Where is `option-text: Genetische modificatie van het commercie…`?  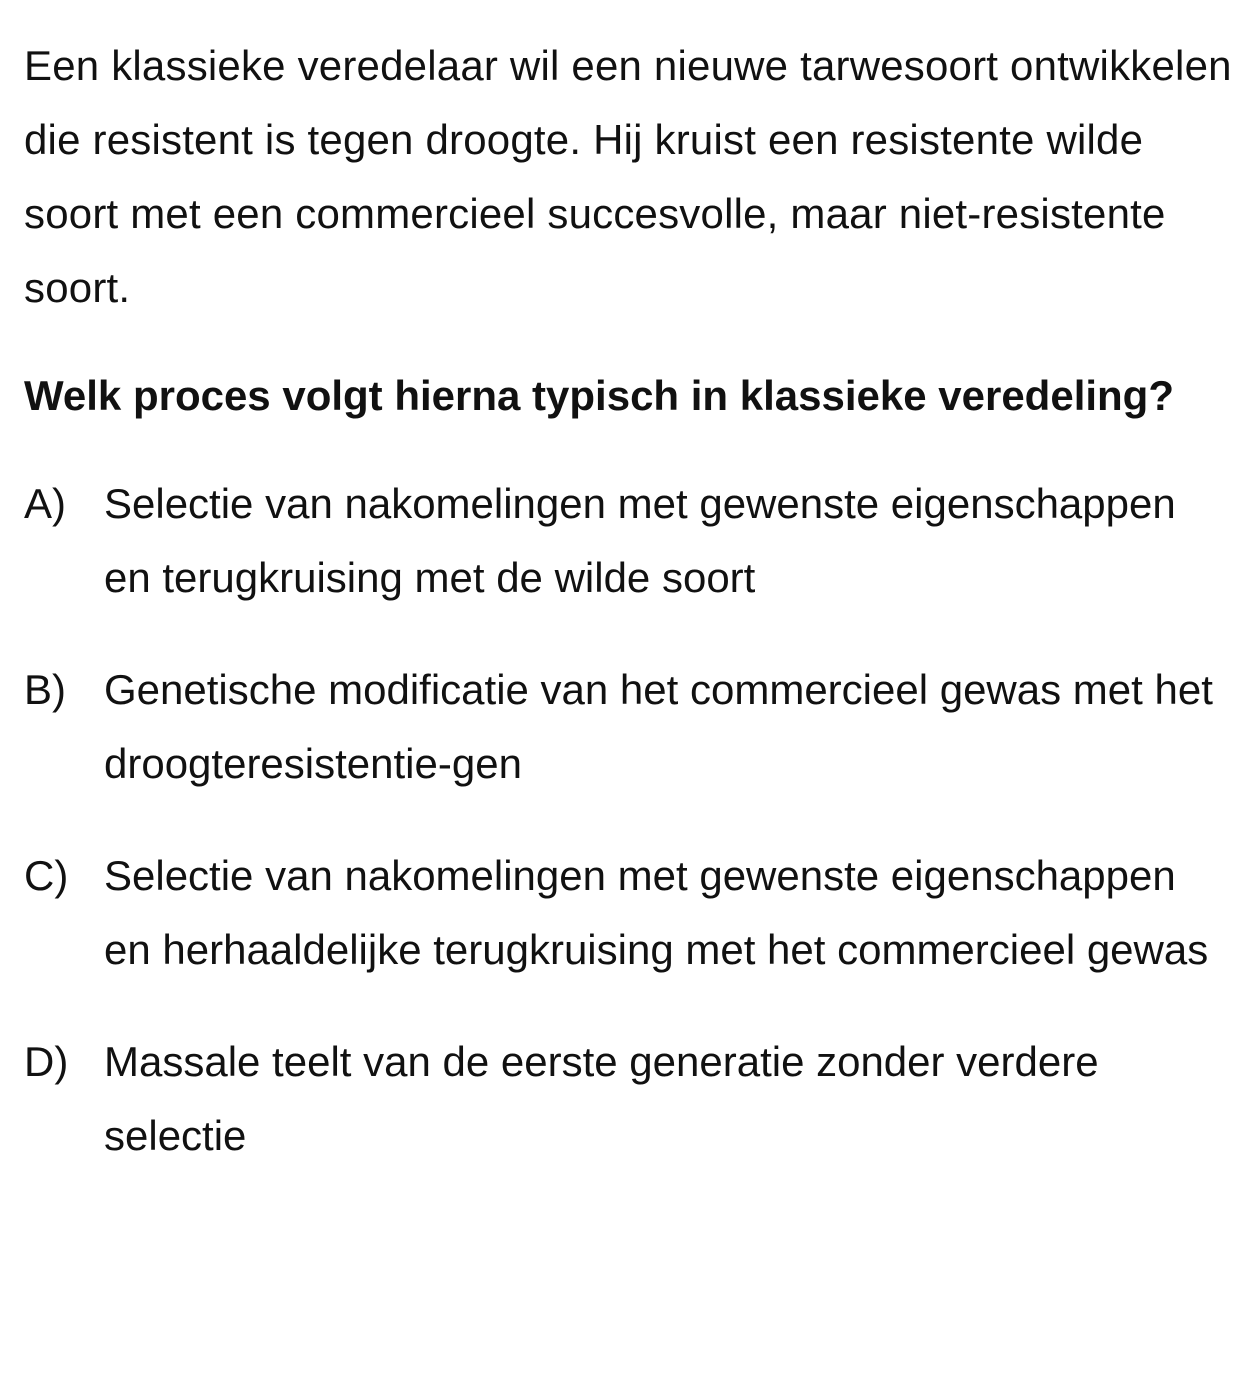 option-text: Genetische modificatie van het commercie… is located at coordinates (658, 726).